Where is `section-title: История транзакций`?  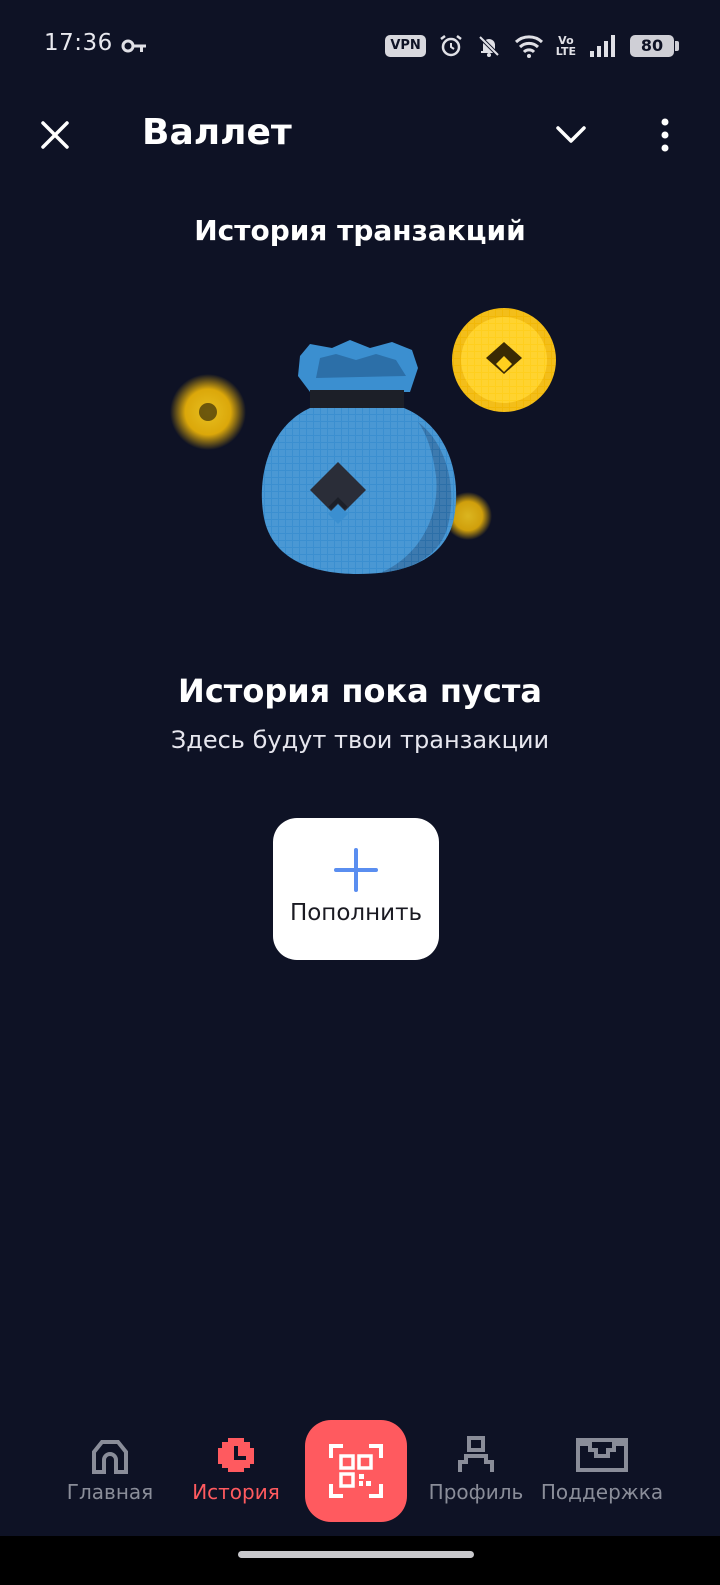
section-title: История транзакций is located at coordinates (360, 230).